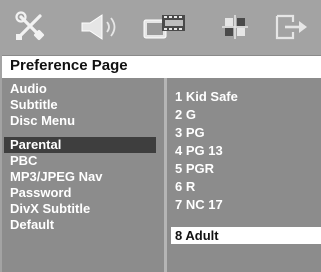 This screenshot has height=272, width=321. Describe the element at coordinates (50, 209) in the screenshot. I see `menu-item-divx-subtitle: DivX Subtitle` at that location.